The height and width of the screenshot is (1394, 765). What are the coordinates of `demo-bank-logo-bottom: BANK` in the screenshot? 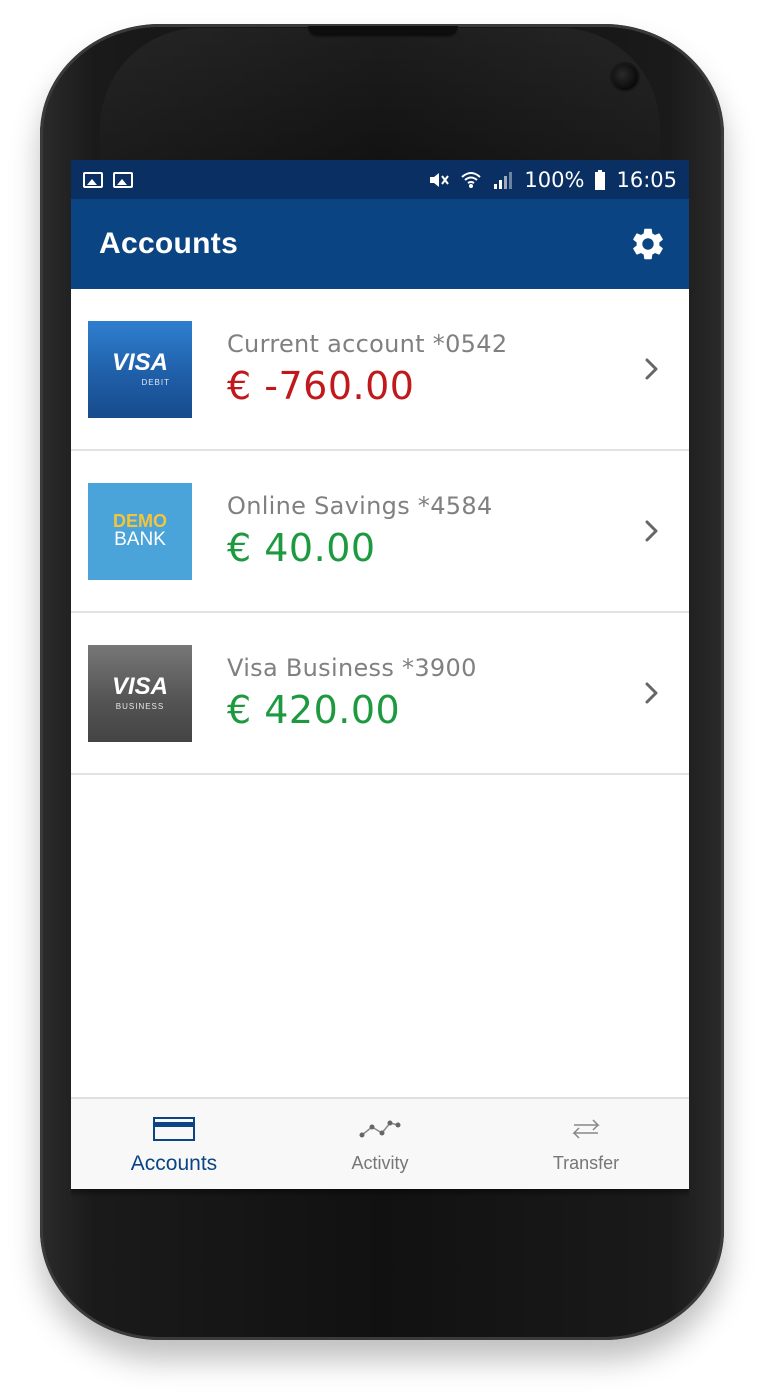 It's located at (140, 540).